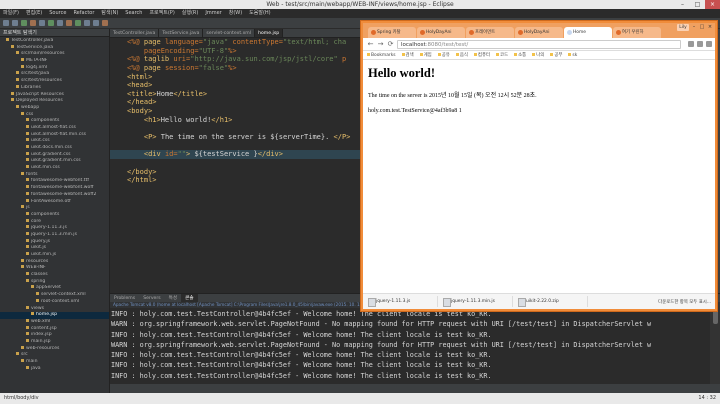 This screenshot has height=404, width=720. What do you see at coordinates (54, 329) in the screenshot?
I see `tree-item: content.jsp` at bounding box center [54, 329].